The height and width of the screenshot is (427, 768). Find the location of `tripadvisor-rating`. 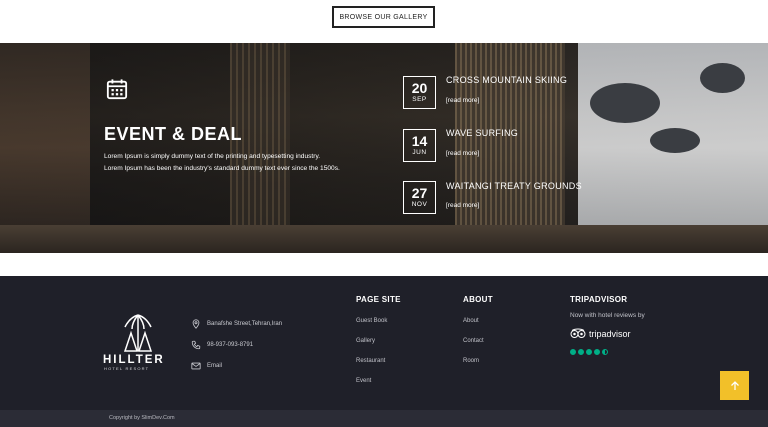

tripadvisor-rating is located at coordinates (590, 352).